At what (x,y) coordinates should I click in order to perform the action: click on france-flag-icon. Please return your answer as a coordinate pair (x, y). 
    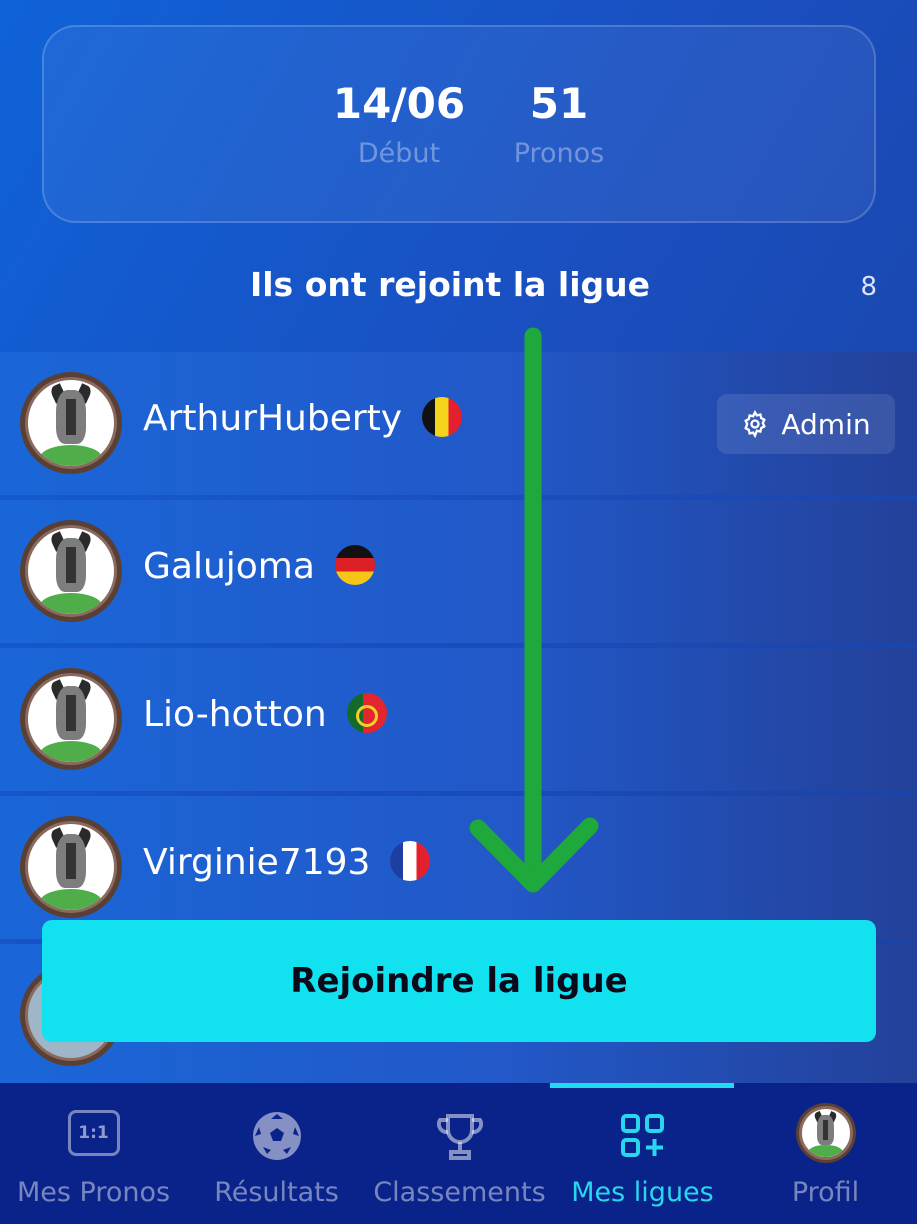
    Looking at the image, I should click on (410, 861).